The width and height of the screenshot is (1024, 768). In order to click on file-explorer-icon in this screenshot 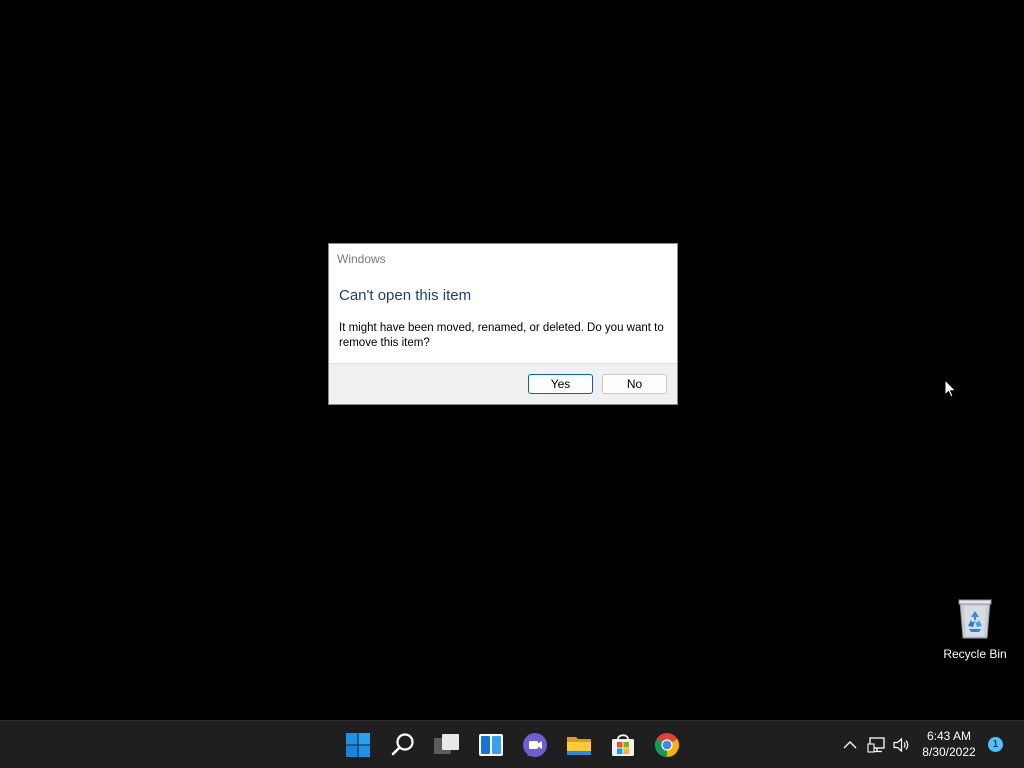, I will do `click(579, 745)`.